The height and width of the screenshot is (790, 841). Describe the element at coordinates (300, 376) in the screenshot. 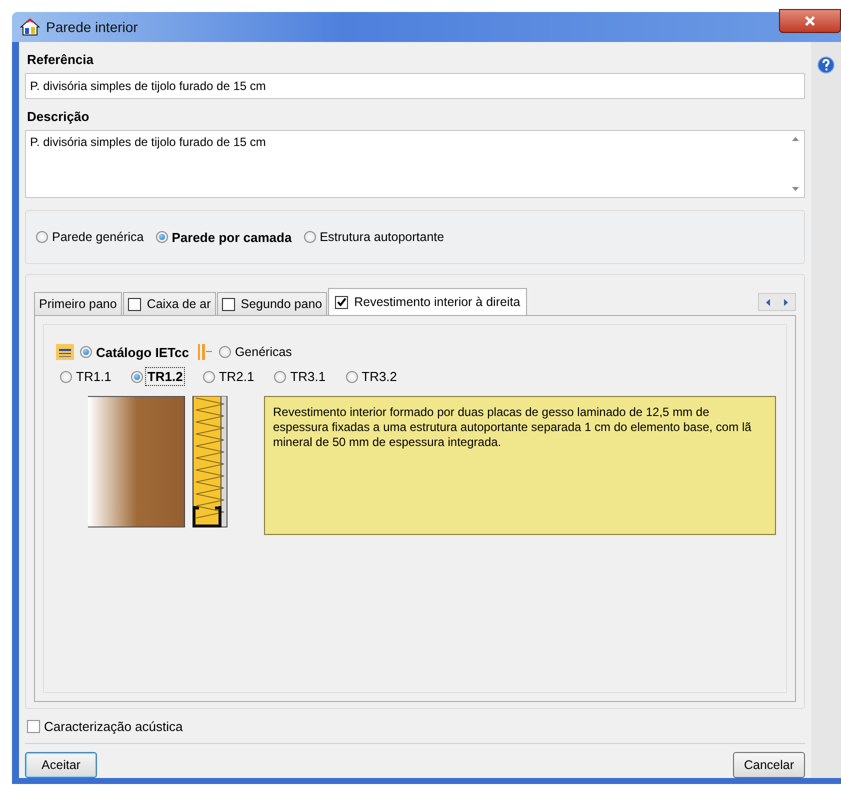

I see `type-radio: TR3.1` at that location.